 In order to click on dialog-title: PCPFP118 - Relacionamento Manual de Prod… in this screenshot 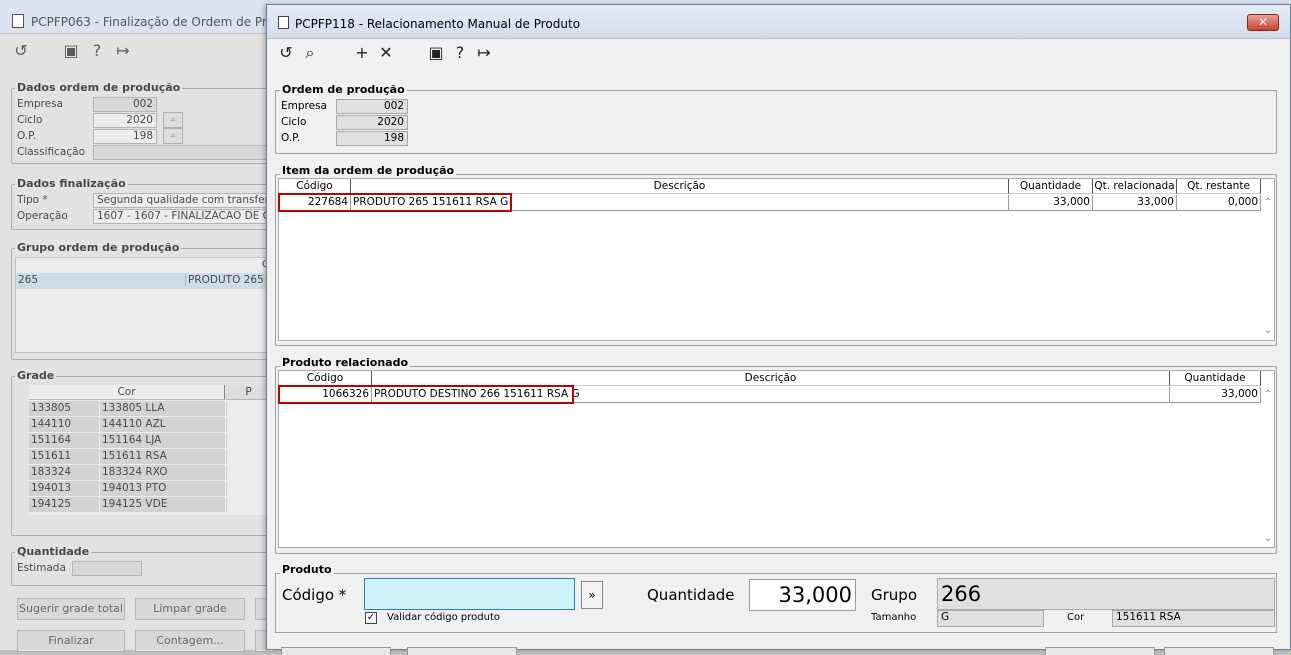, I will do `click(438, 24)`.